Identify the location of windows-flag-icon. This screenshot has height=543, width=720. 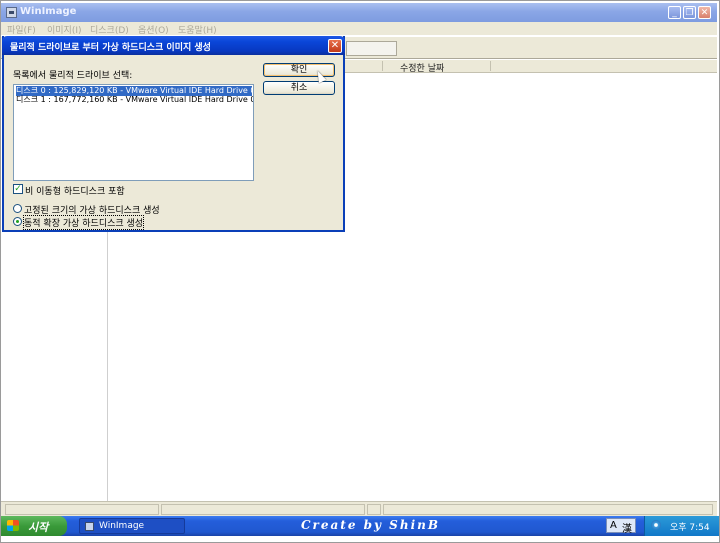
(13, 525).